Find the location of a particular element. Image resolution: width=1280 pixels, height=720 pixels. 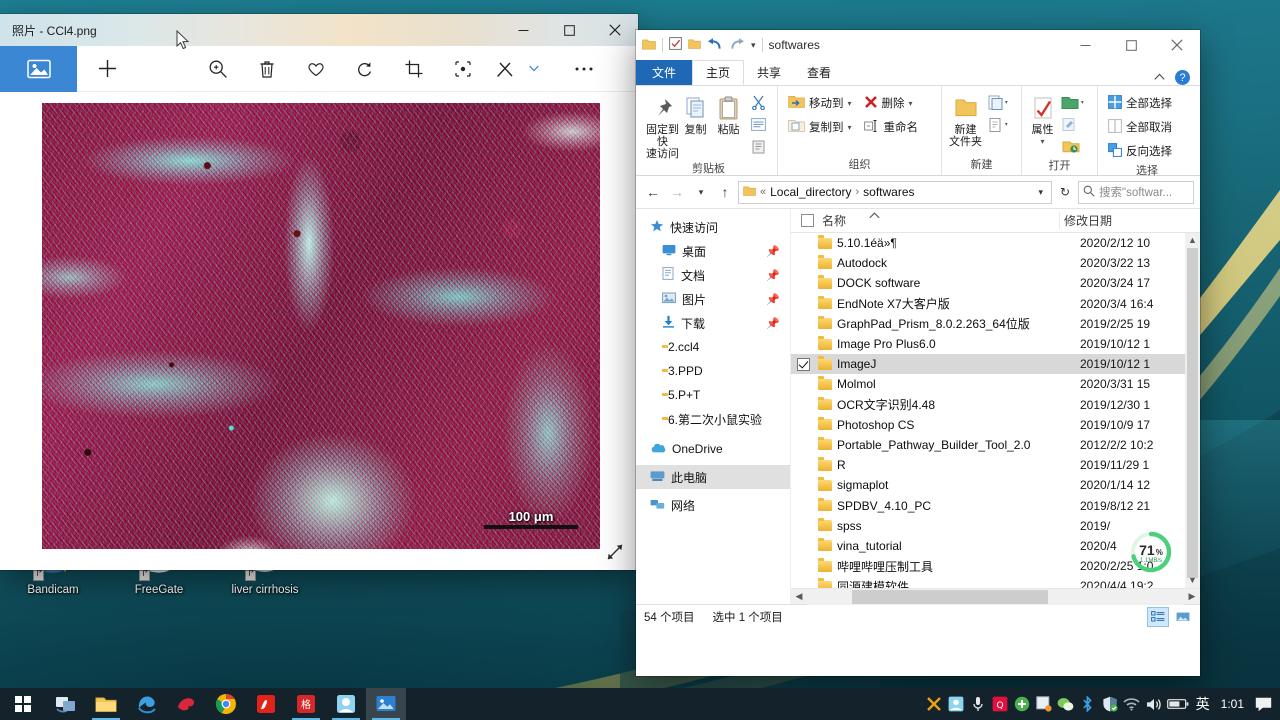

paste-shortcut-icon is located at coordinates (758, 146).